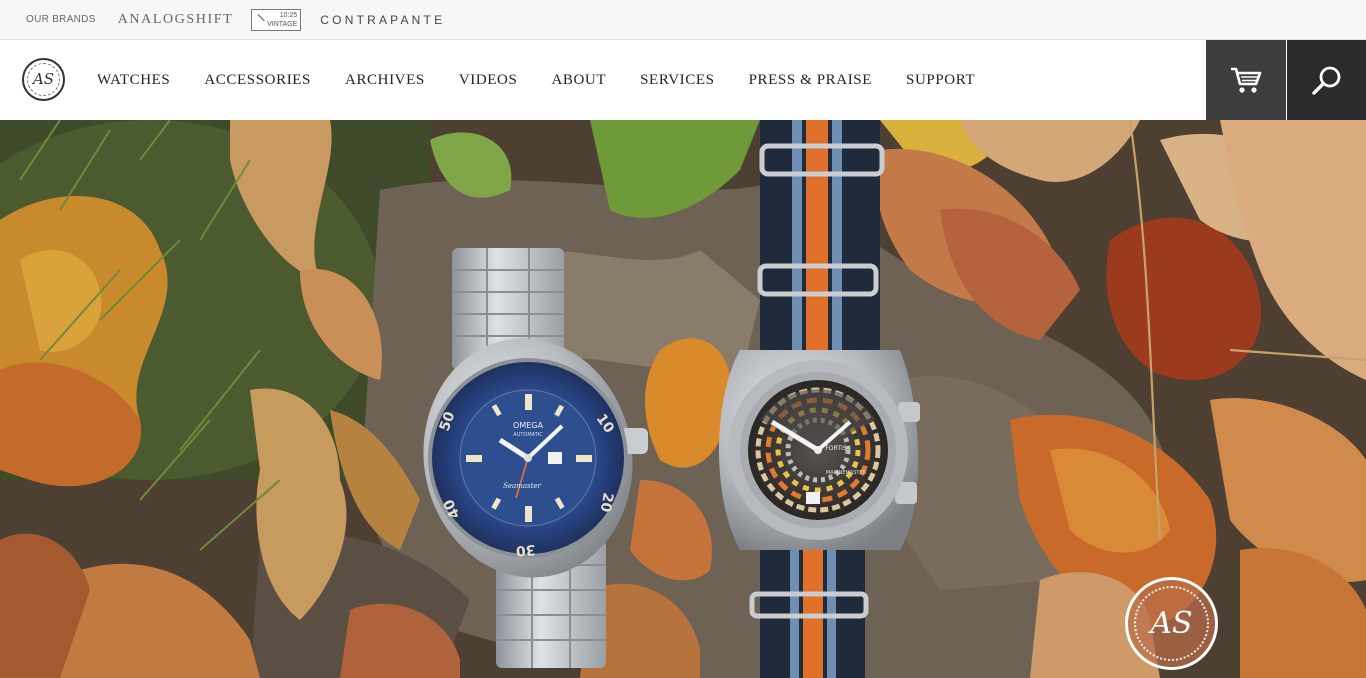 This screenshot has width=1366, height=678. Describe the element at coordinates (525, 550) in the screenshot. I see `svg-text: 30` at that location.